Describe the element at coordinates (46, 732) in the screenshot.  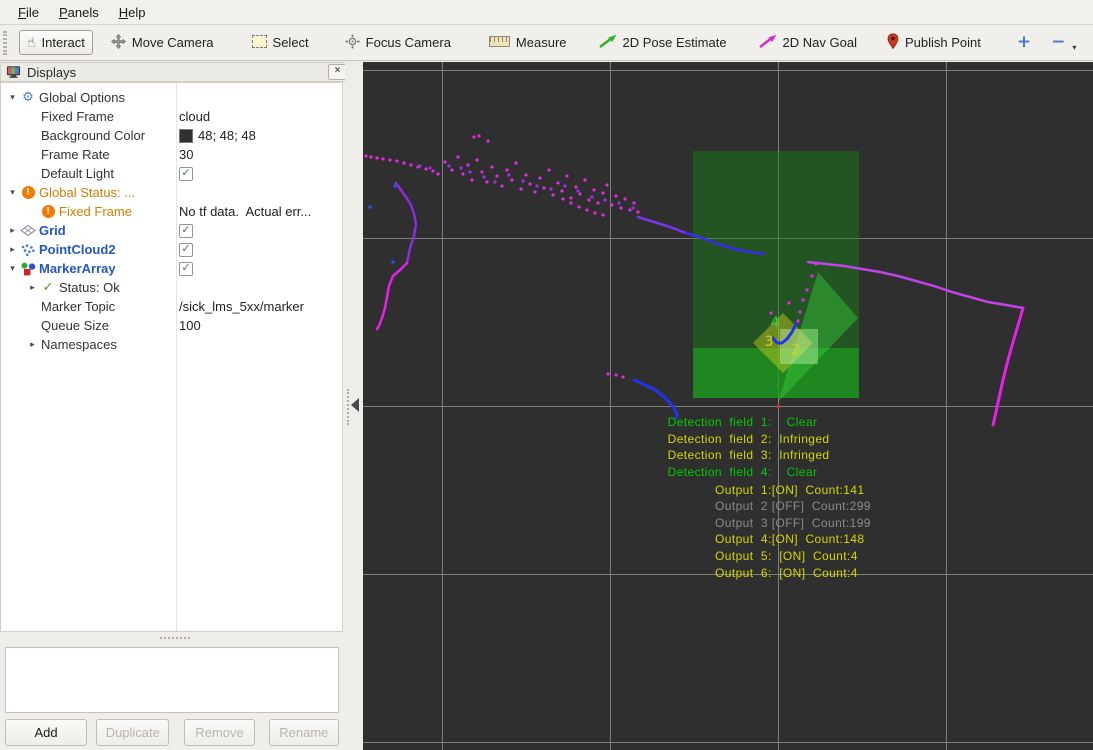
I see `add-button: Add` at that location.